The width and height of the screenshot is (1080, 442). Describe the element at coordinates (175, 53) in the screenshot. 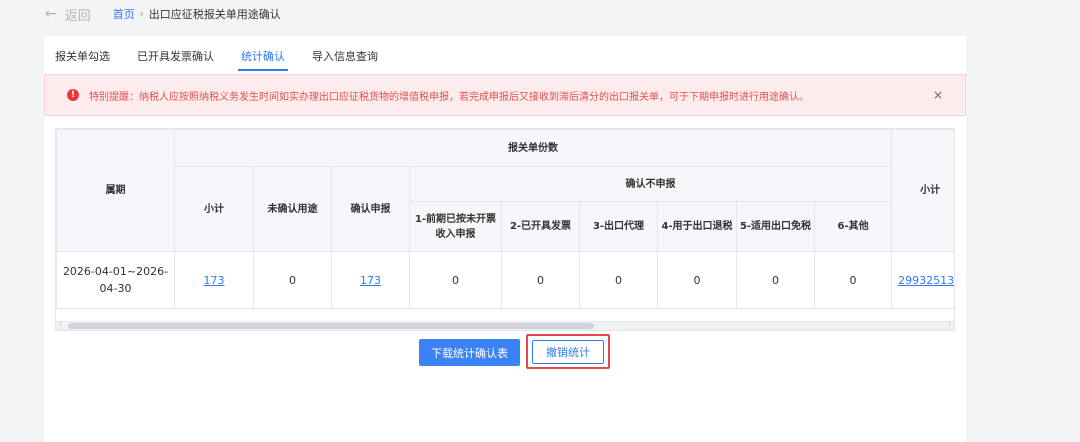

I see `tab-invoiced-confirm: 已开具发票确认` at that location.